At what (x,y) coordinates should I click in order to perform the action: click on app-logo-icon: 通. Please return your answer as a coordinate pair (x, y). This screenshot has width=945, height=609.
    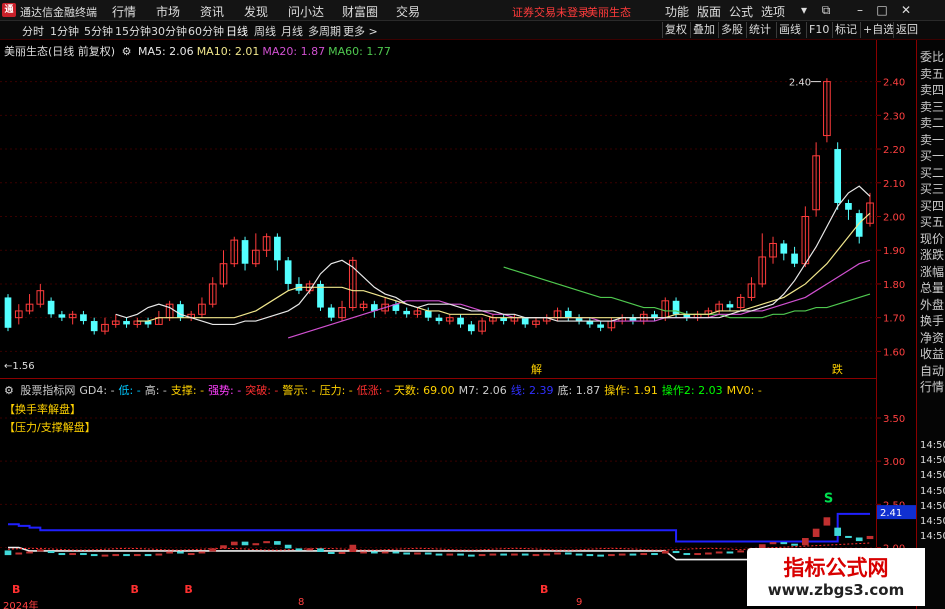
    Looking at the image, I should click on (9, 10).